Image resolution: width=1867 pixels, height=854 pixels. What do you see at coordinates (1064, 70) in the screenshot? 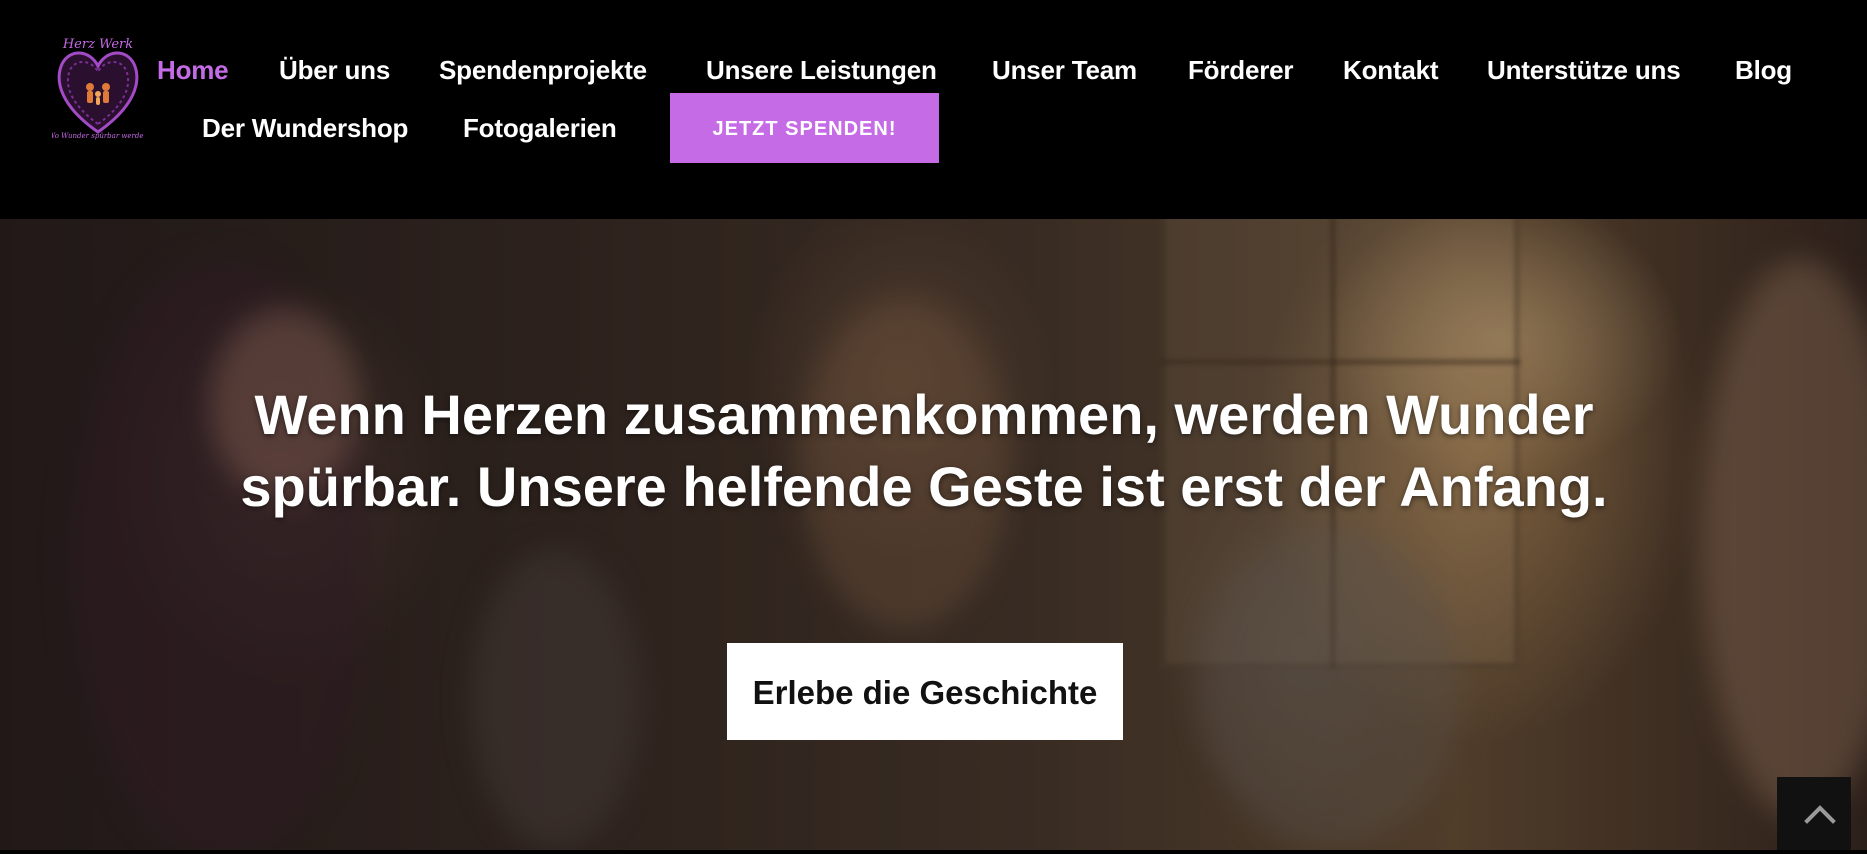
I see `nav-item-unser-team: Unser Team` at bounding box center [1064, 70].